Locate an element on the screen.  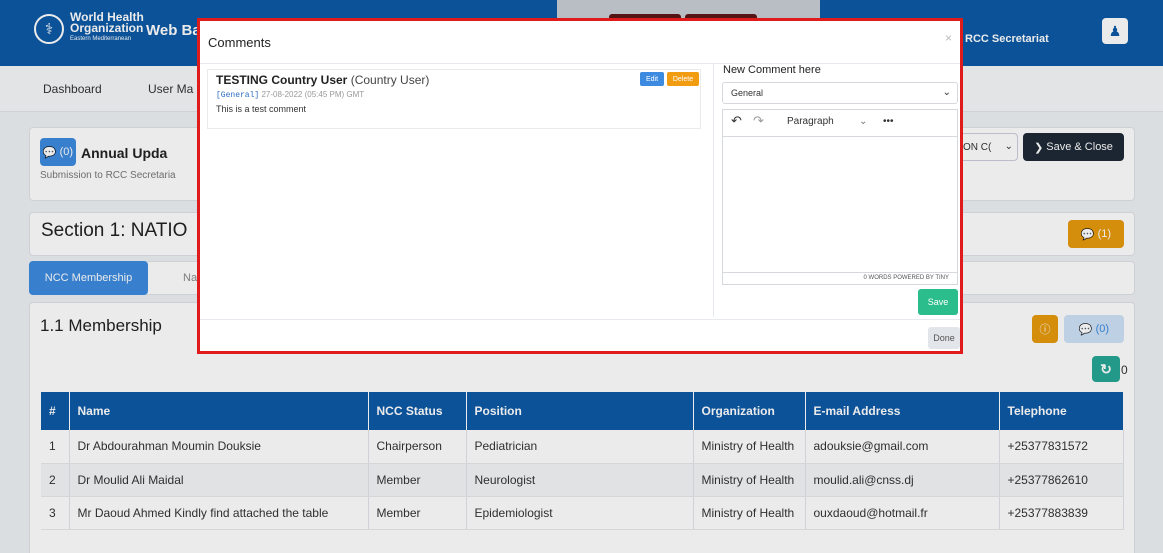
modal-title: Comments is located at coordinates (239, 42).